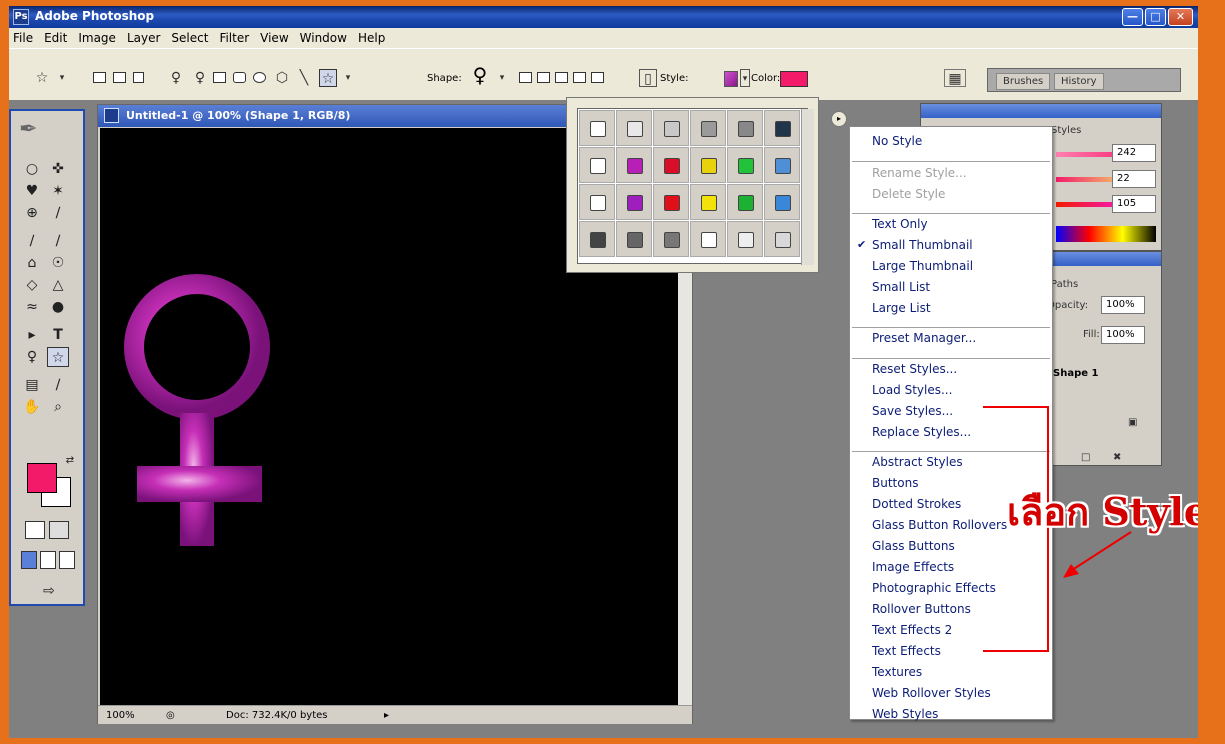 This screenshot has width=1225, height=744. What do you see at coordinates (1117, 457) in the screenshot?
I see `trash-icon: ✖` at bounding box center [1117, 457].